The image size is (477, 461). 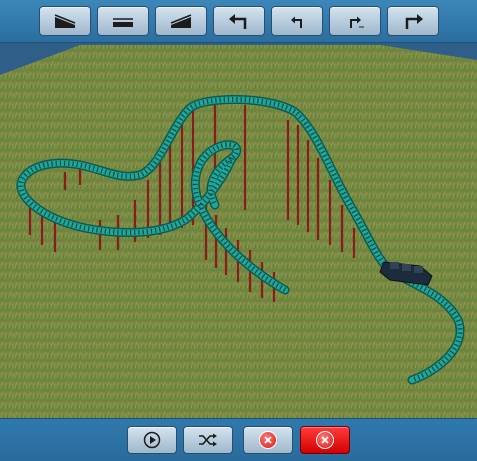 I want to click on shuffle-icon, so click(x=208, y=440).